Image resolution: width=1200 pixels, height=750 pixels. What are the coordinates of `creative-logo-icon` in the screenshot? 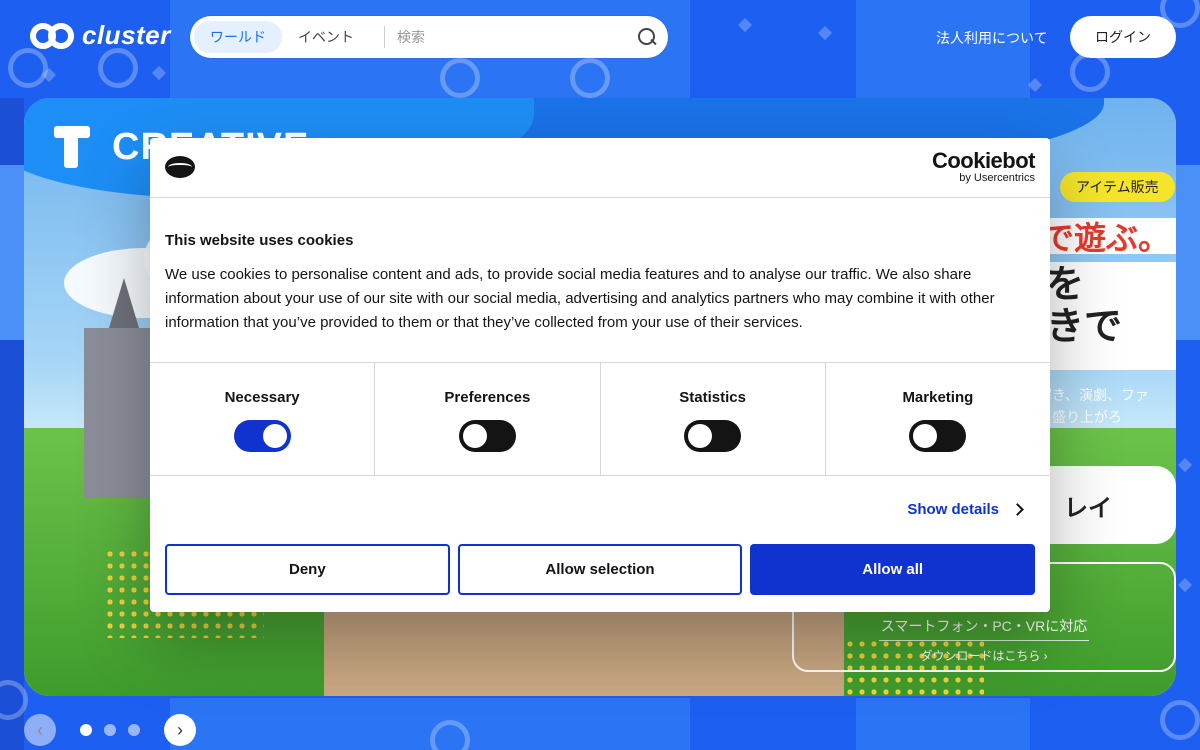 It's located at (72, 147).